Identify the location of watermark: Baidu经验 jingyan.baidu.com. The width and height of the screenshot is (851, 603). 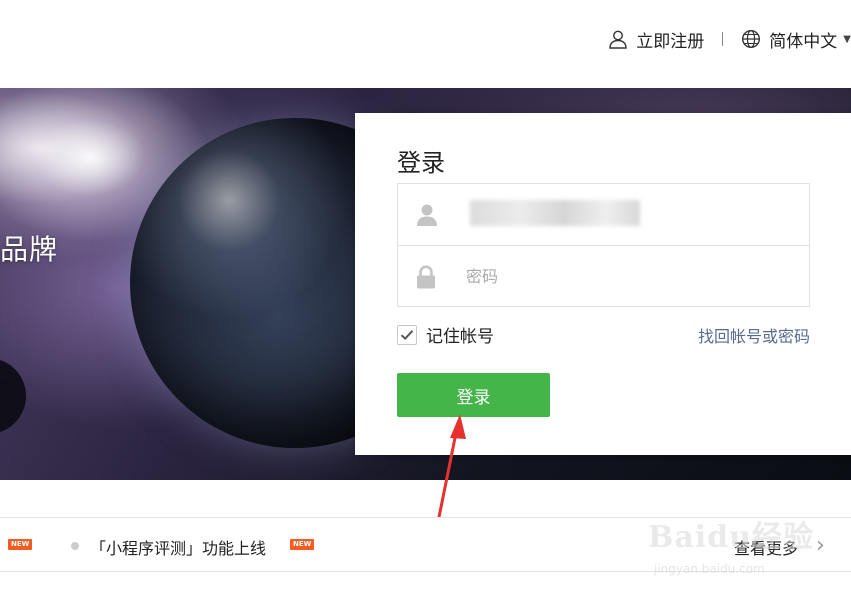
(731, 544).